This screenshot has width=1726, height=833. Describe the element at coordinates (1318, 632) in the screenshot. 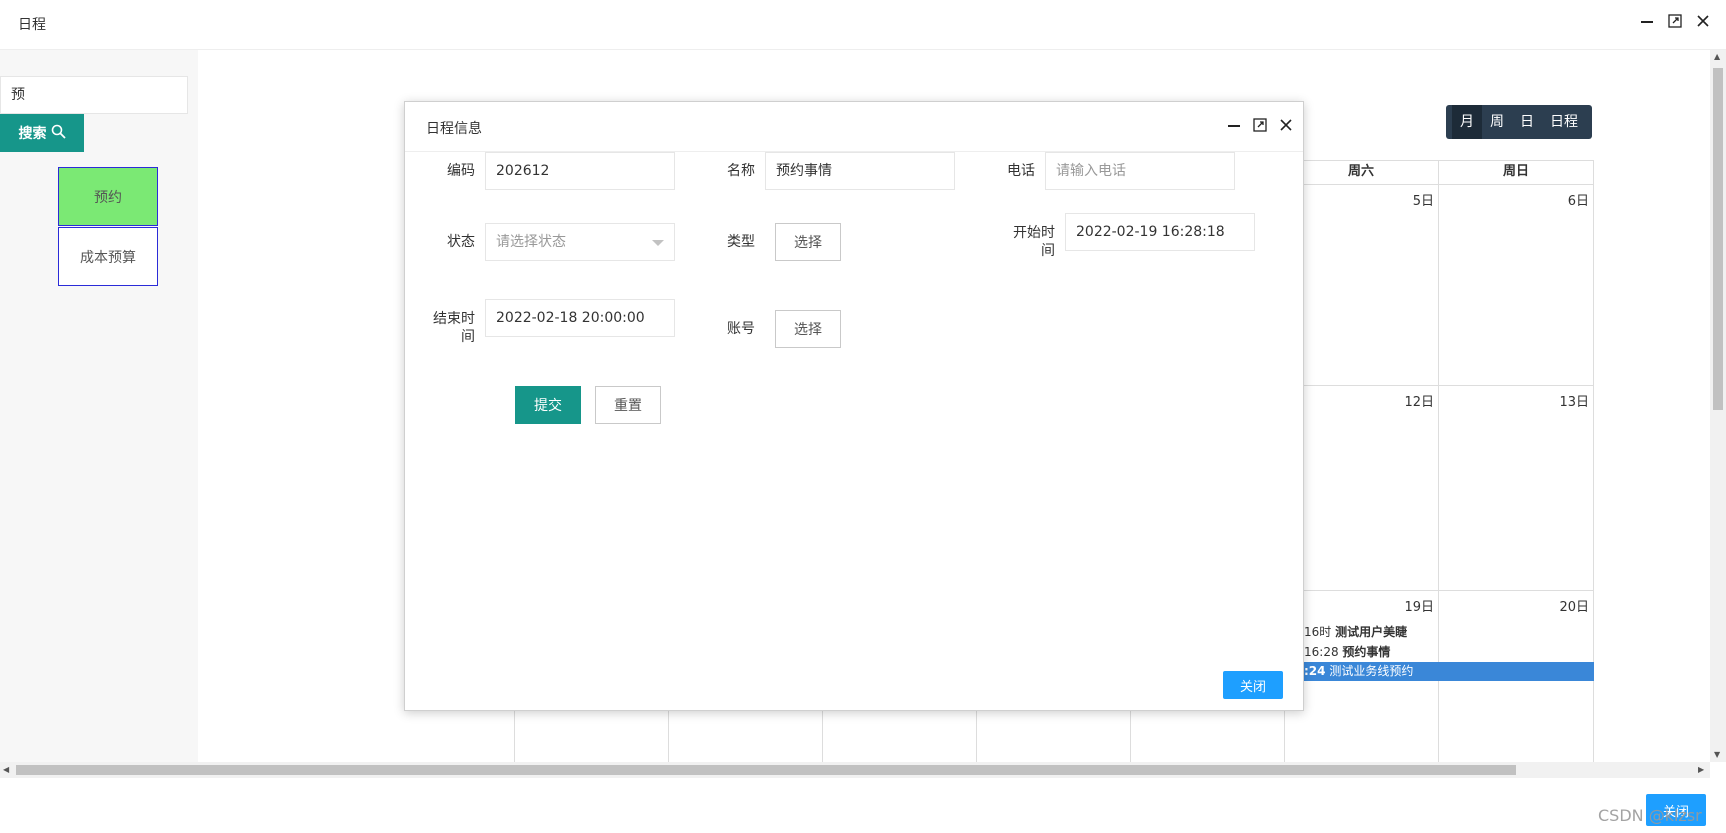

I see `event-time: 16时` at that location.